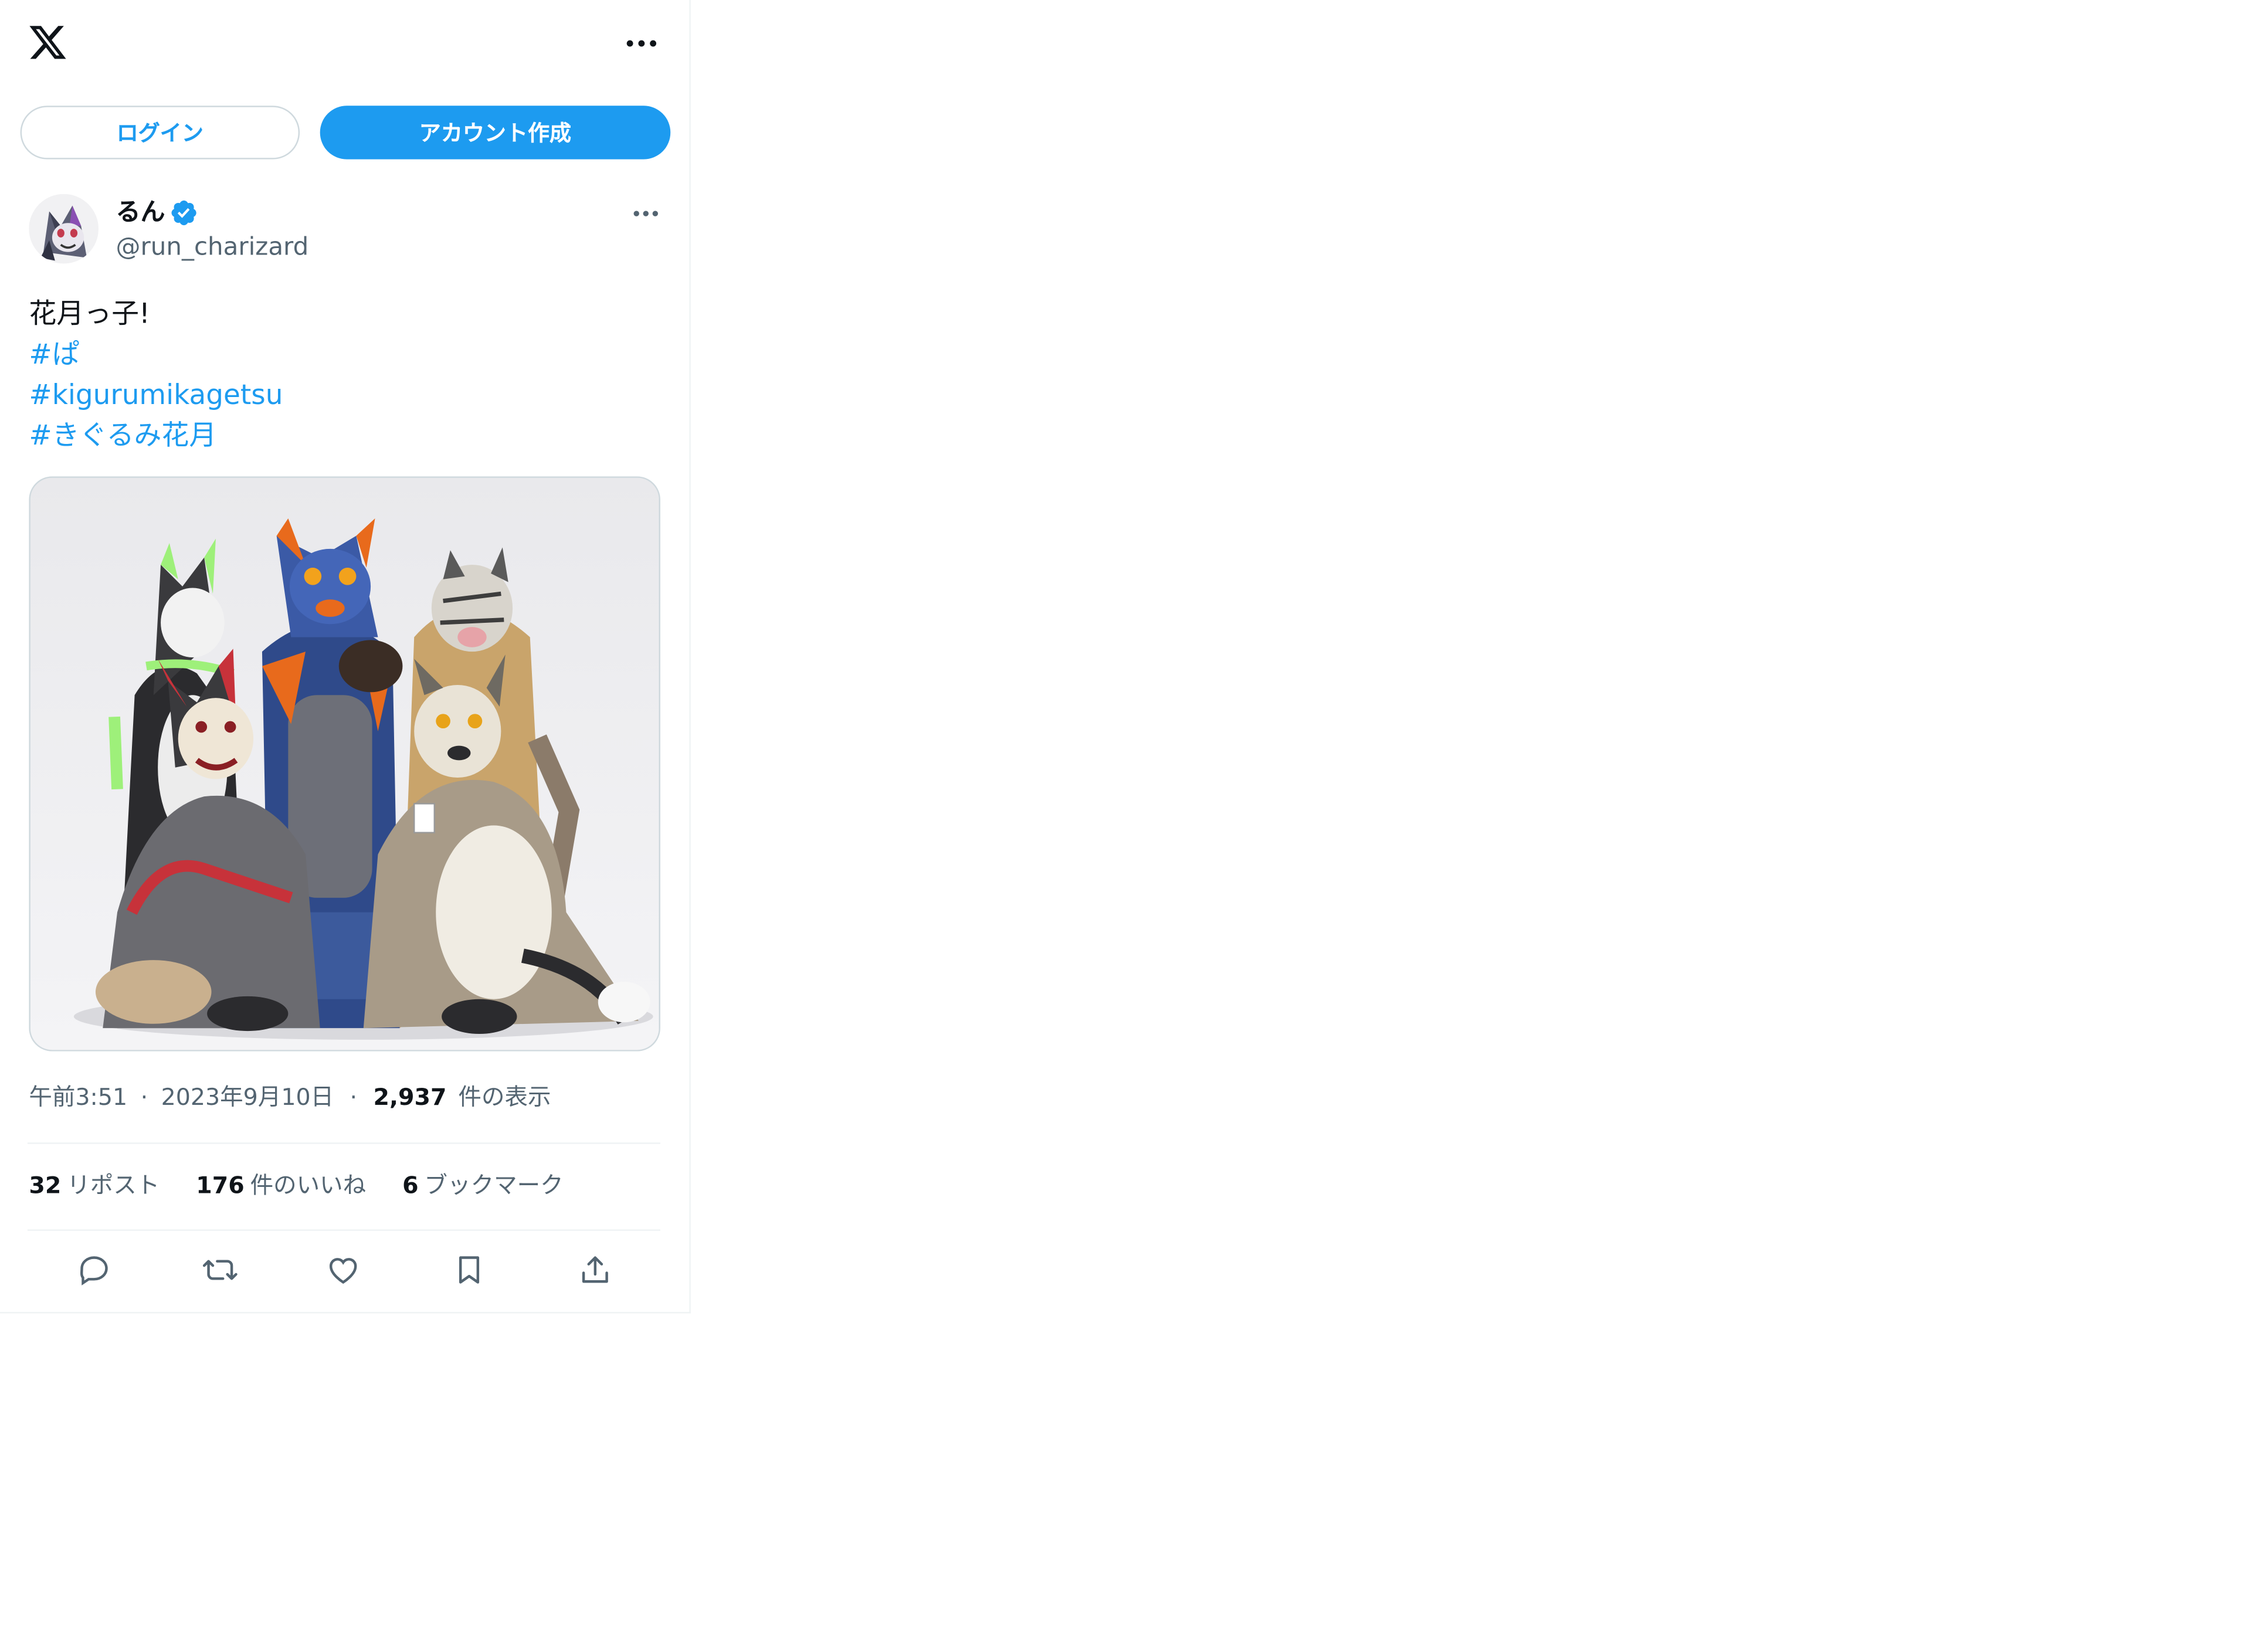  I want to click on bookmarks-stat: 6 ブックマーク, so click(482, 1185).